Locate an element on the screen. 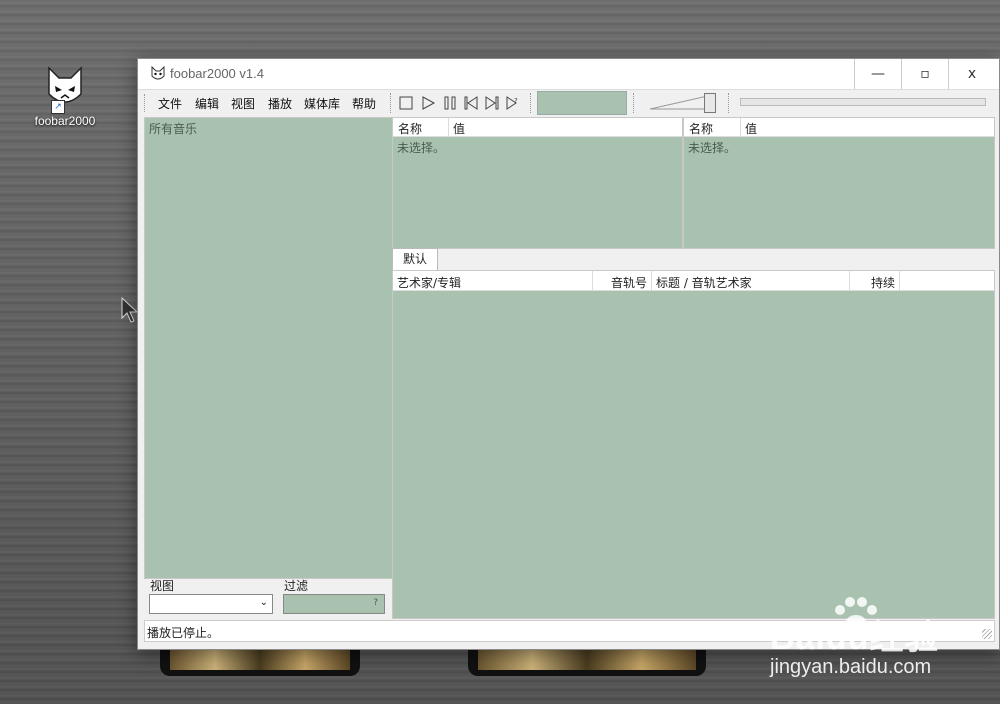 Image resolution: width=1000 pixels, height=704 pixels. play-icon is located at coordinates (428, 103).